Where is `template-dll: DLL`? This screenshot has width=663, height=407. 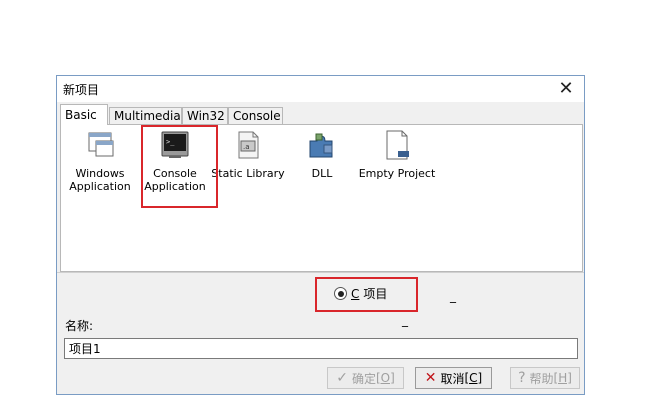 template-dll: DLL is located at coordinates (322, 154).